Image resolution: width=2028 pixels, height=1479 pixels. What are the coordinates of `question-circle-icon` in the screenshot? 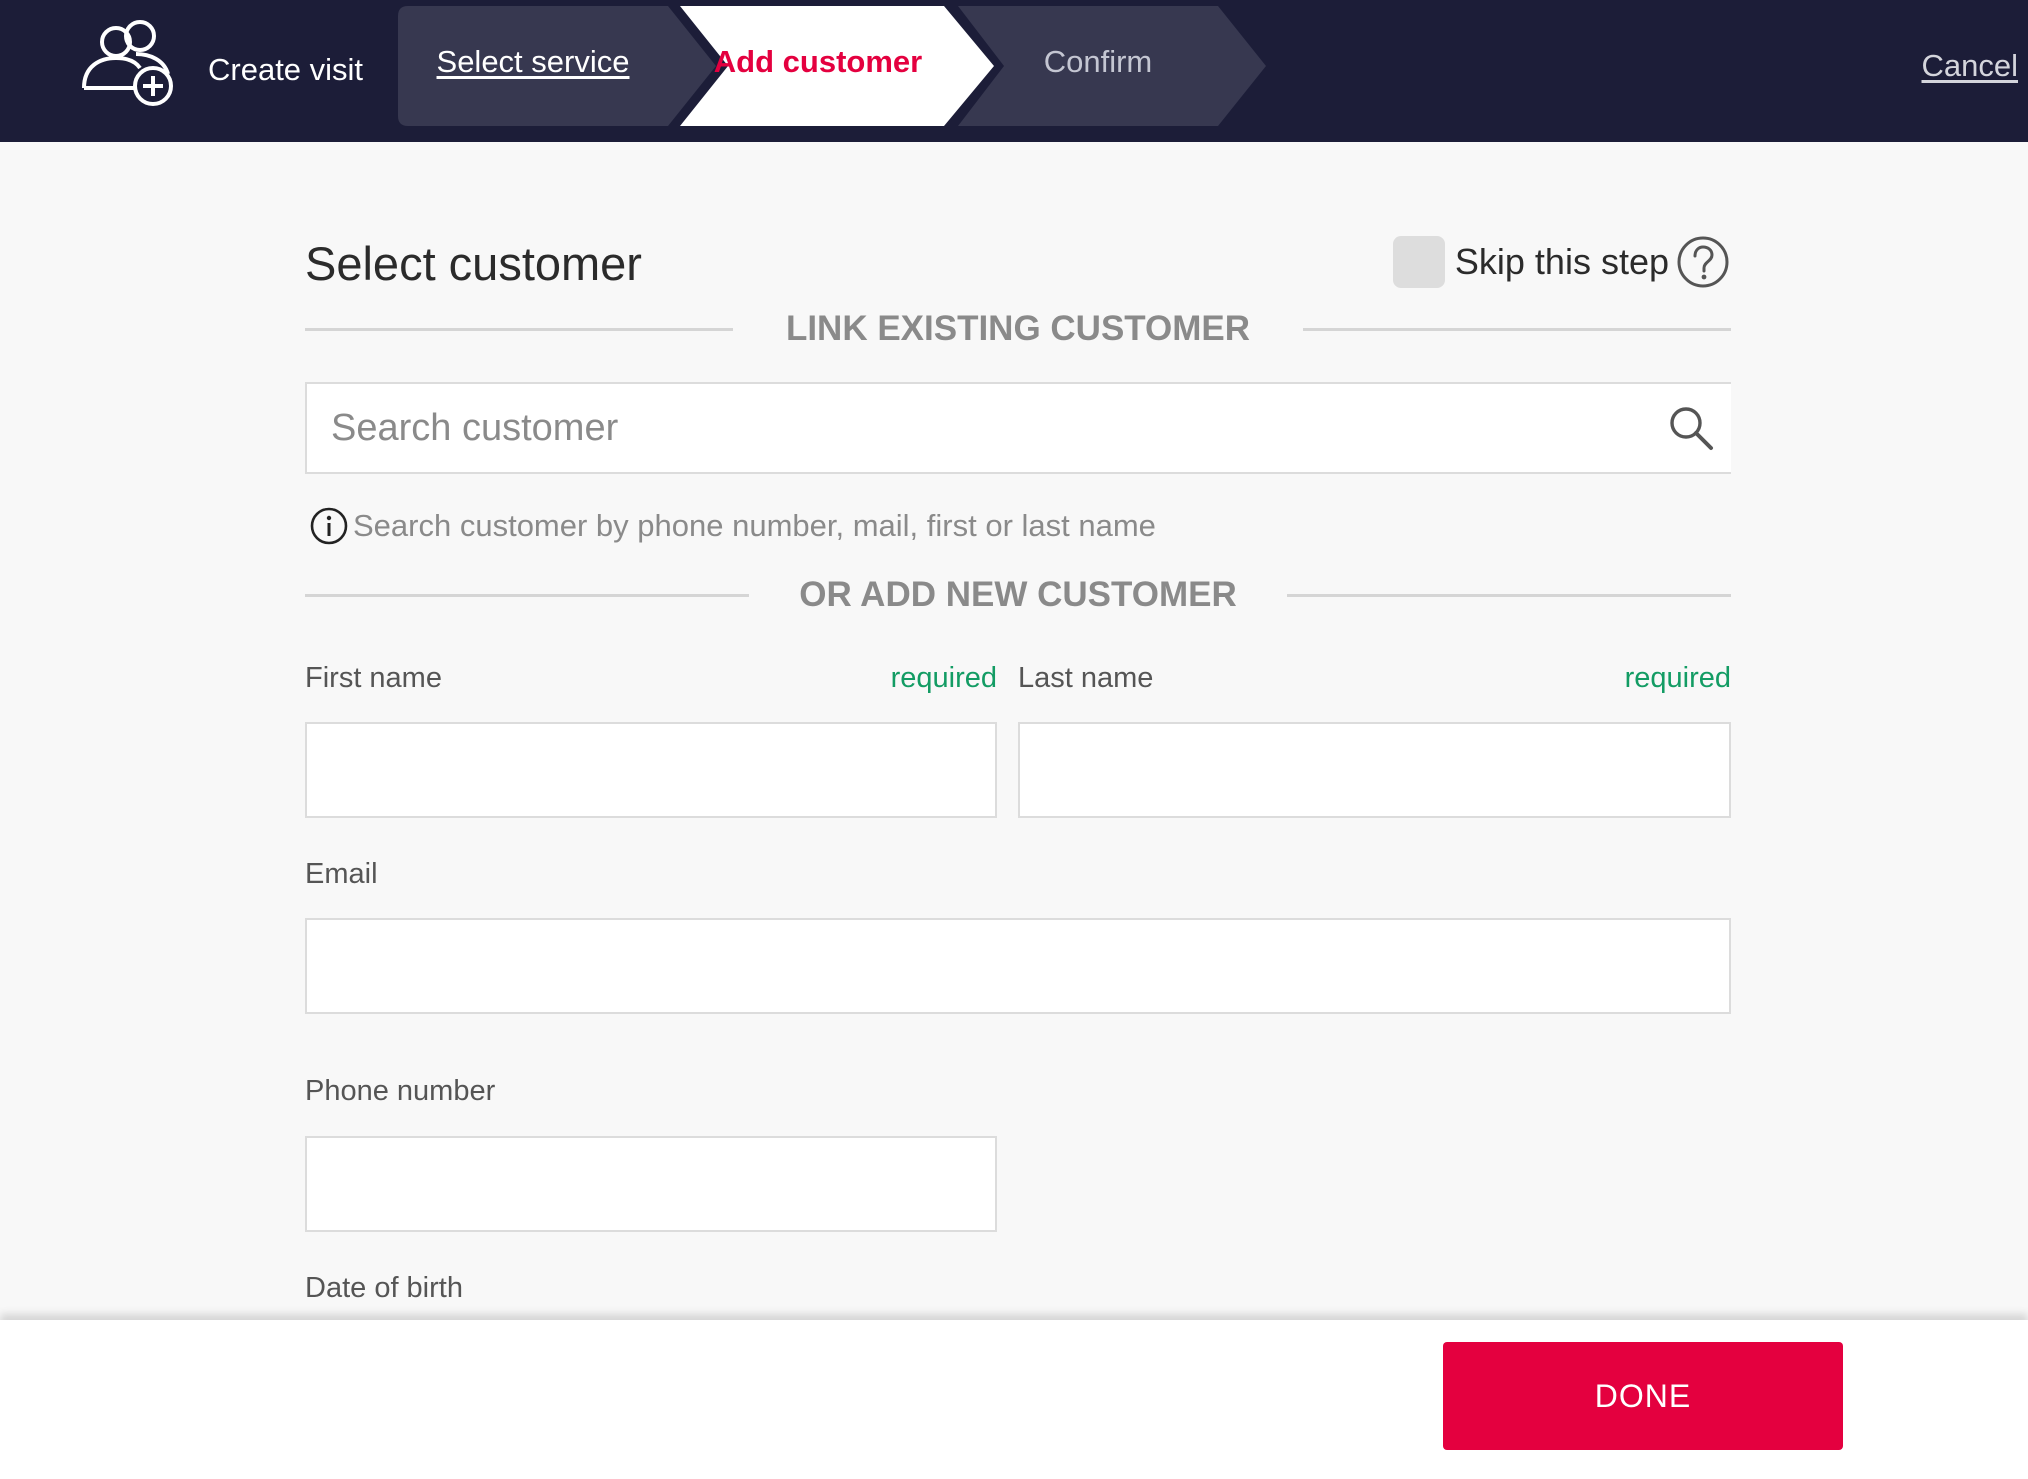 It's located at (1703, 262).